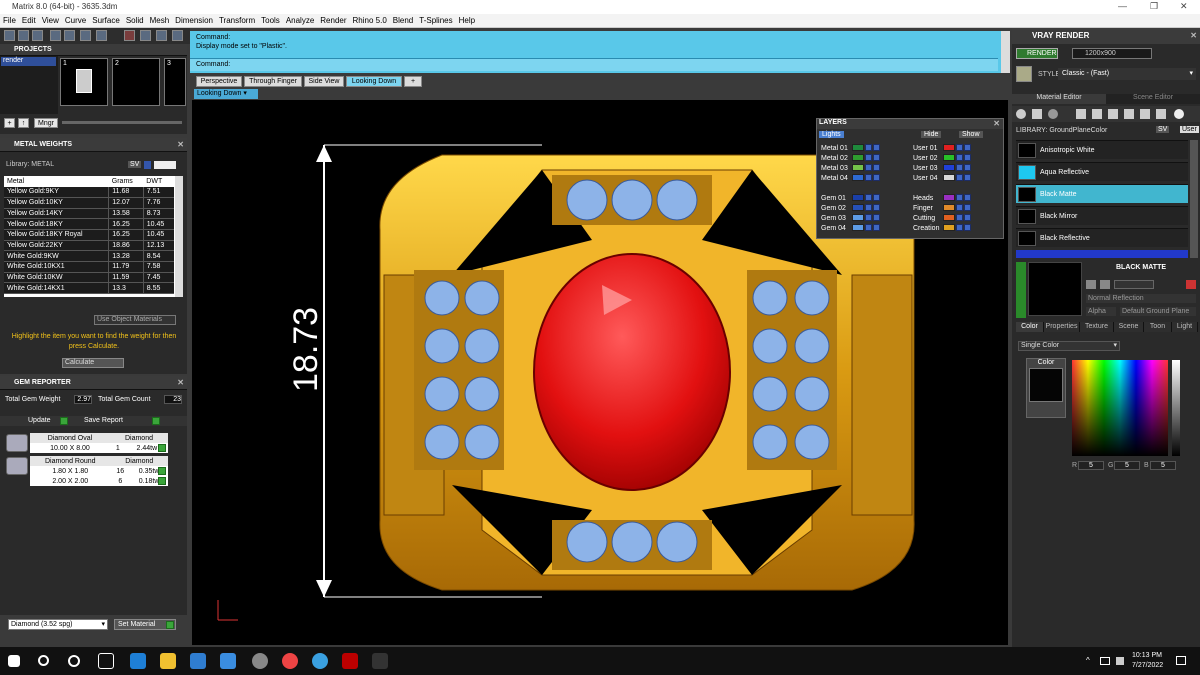 This screenshot has height=675, width=1200. I want to click on matrix-icon, so click(350, 661).